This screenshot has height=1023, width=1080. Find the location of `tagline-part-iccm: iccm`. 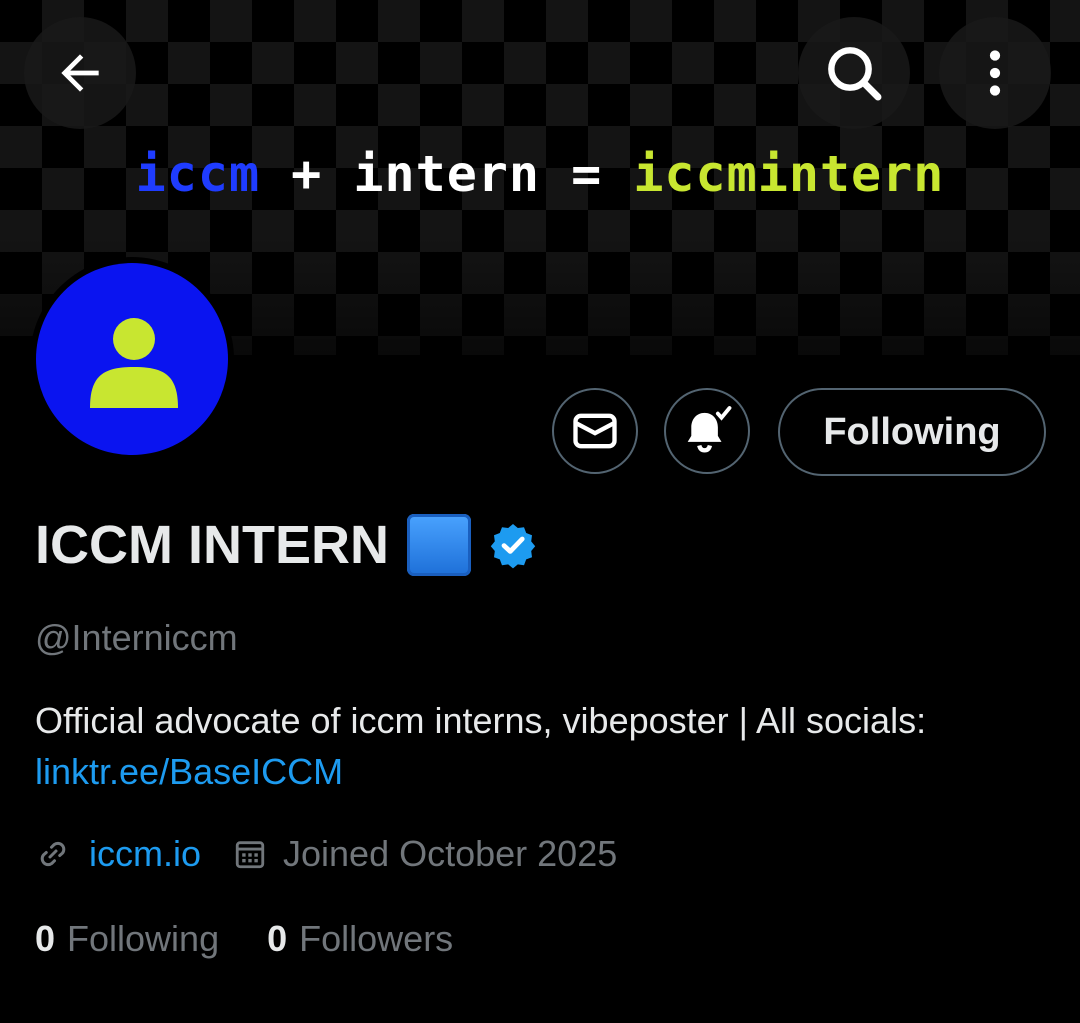

tagline-part-iccm: iccm is located at coordinates (198, 174).